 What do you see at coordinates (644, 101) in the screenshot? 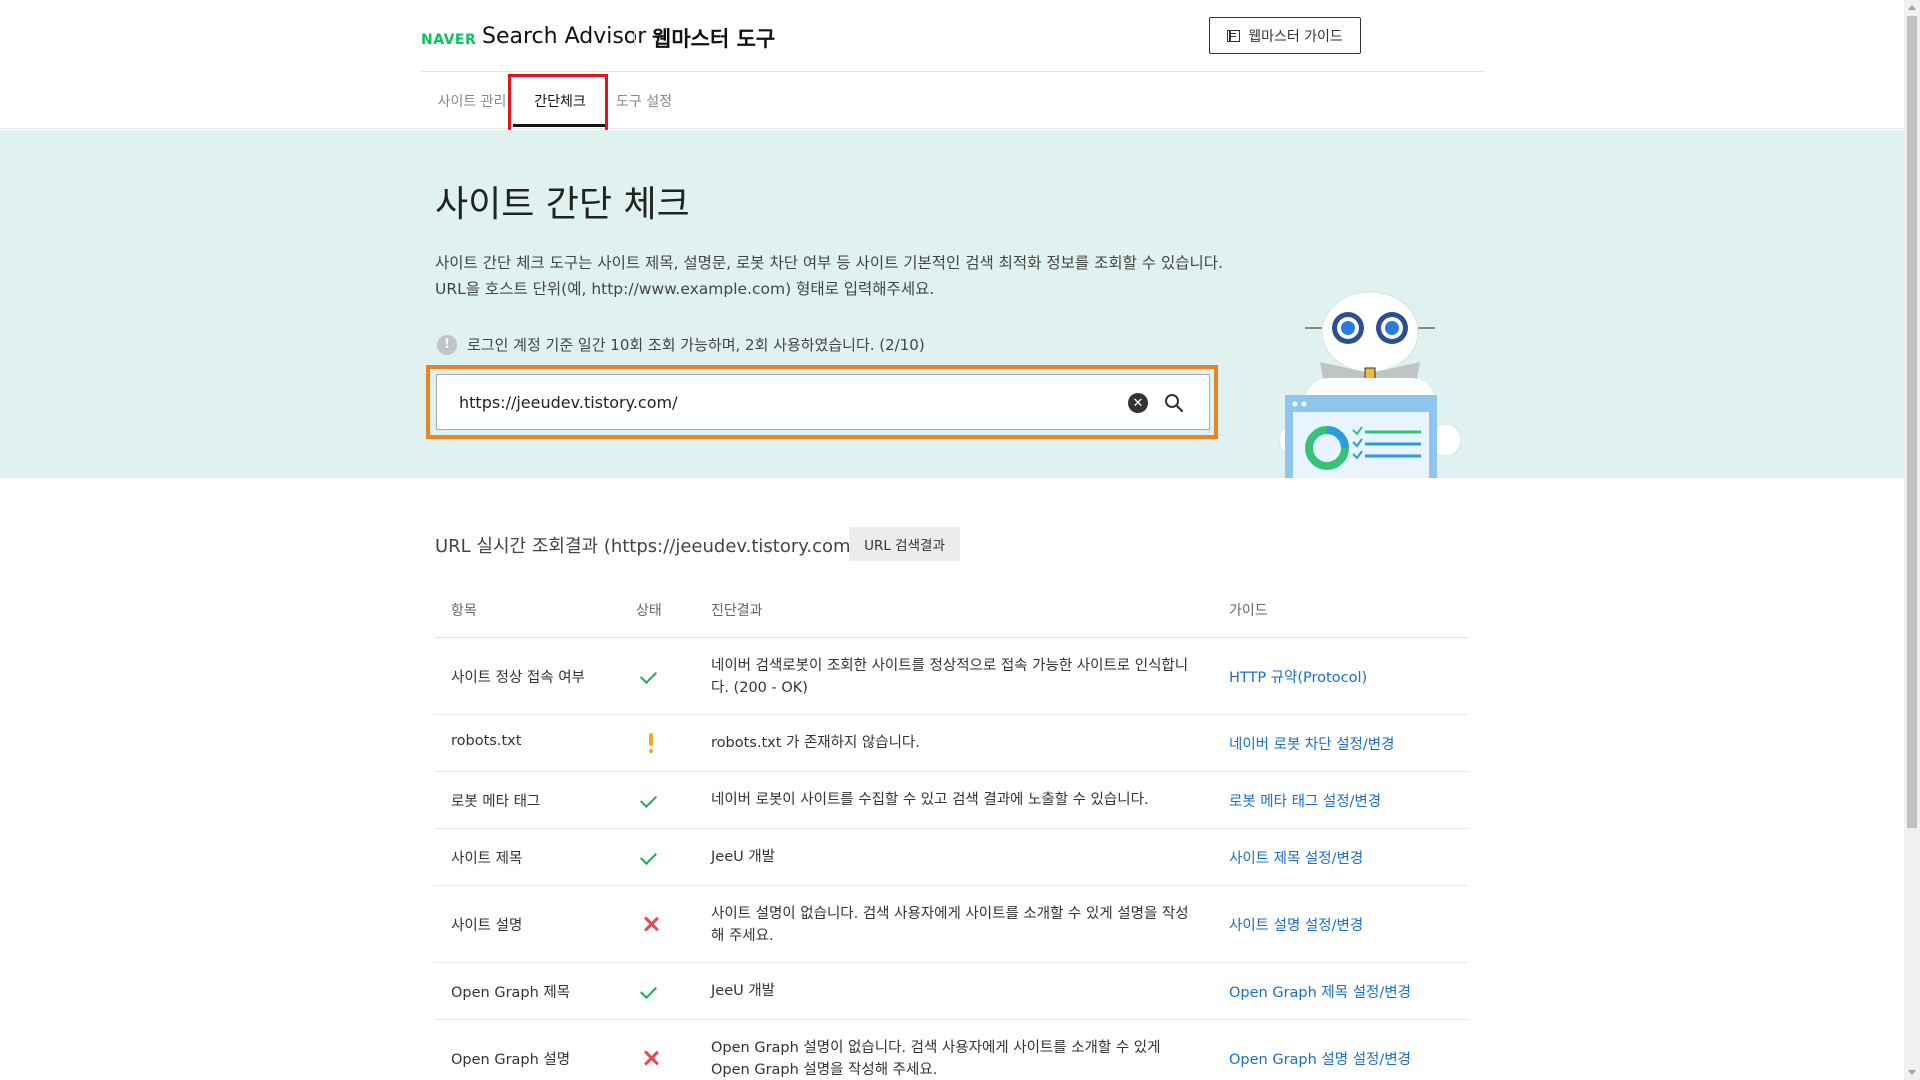
I see `tab-tool-settings: 도구 설정` at bounding box center [644, 101].